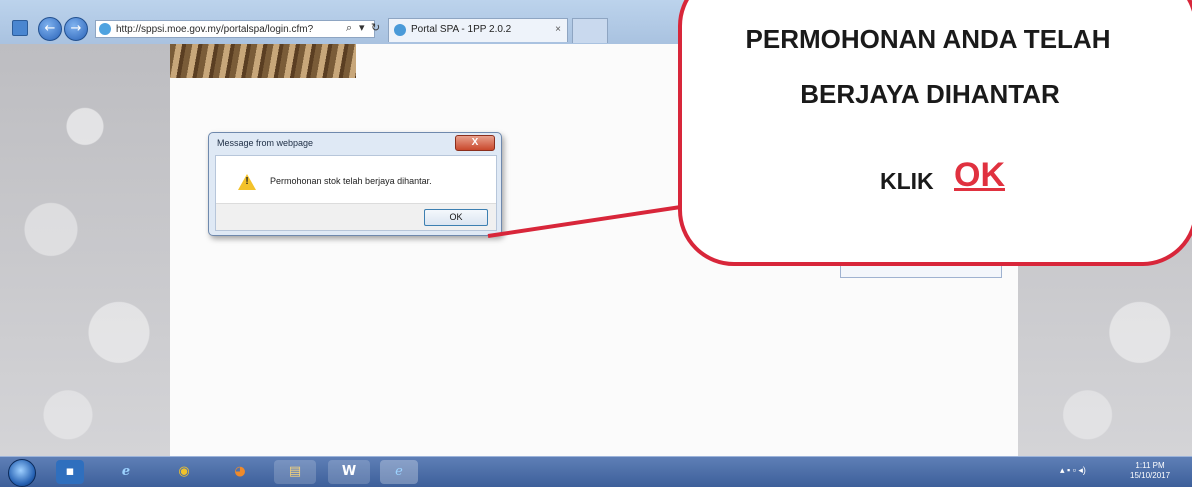  What do you see at coordinates (356, 216) in the screenshot?
I see `dialog-footer: OK` at bounding box center [356, 216].